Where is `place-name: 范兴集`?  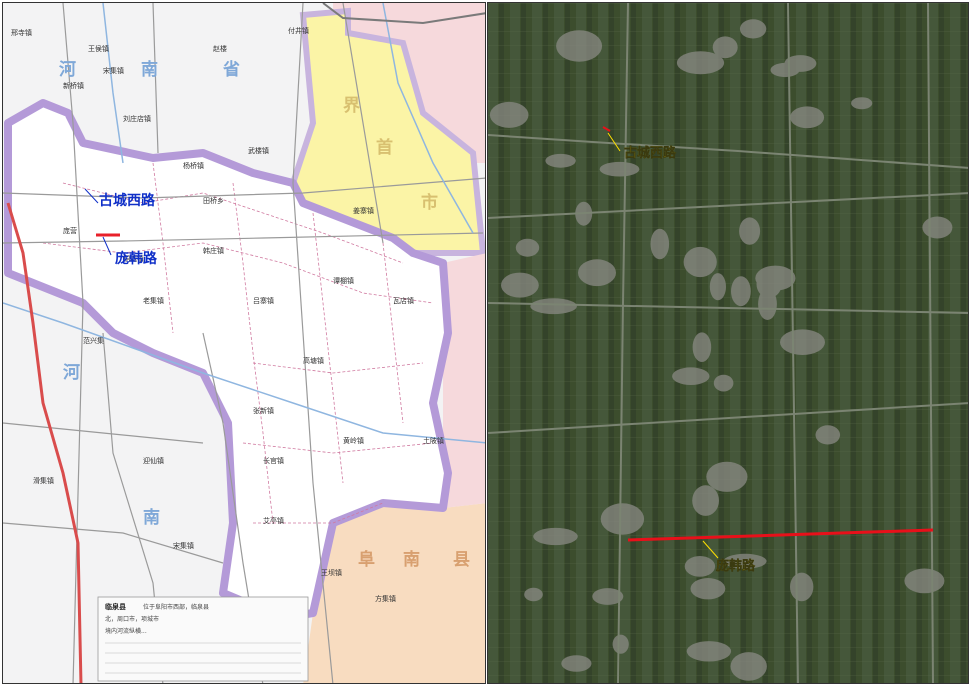
place-name: 范兴集 is located at coordinates (93, 340).